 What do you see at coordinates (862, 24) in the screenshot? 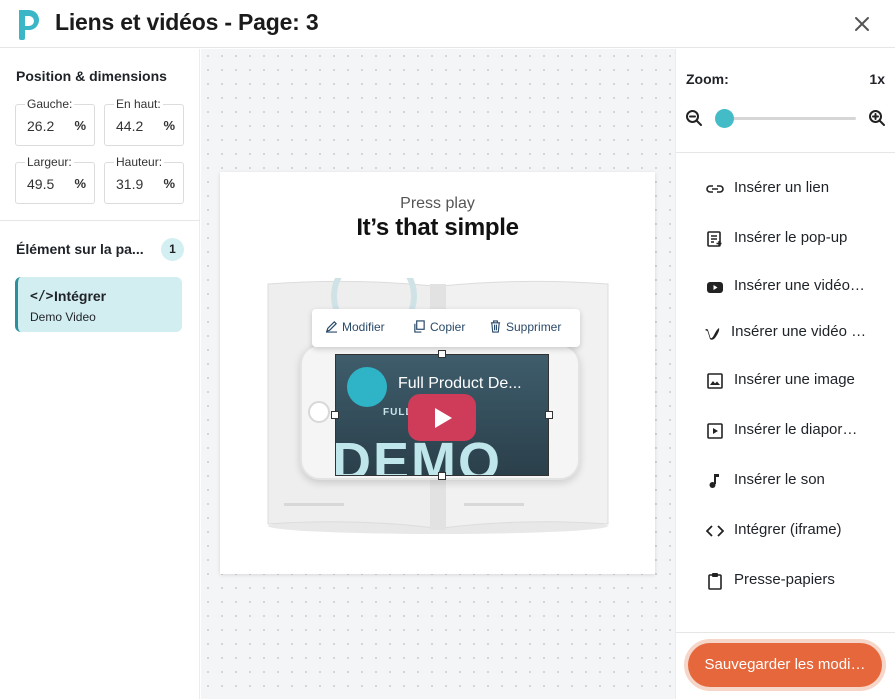
I see `close-icon` at bounding box center [862, 24].